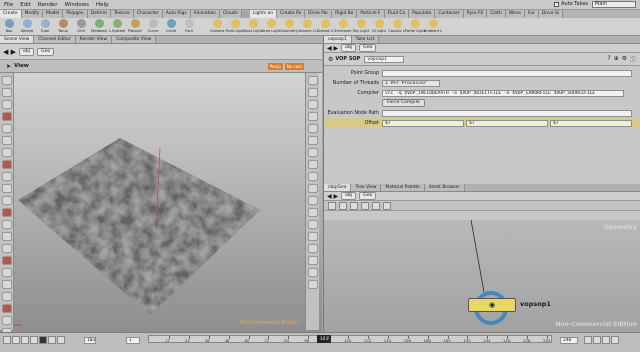 The height and width of the screenshot is (352, 640). What do you see at coordinates (285, 66) in the screenshot?
I see `camera-menu: Persp No cam` at bounding box center [285, 66].